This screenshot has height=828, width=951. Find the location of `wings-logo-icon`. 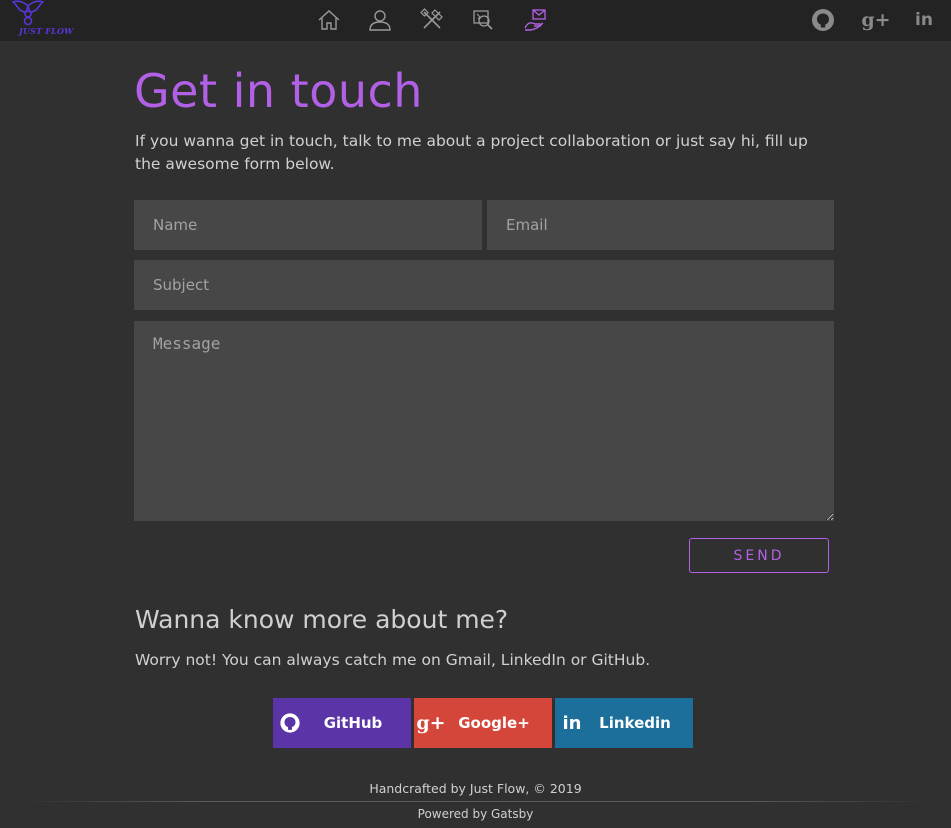

wings-logo-icon is located at coordinates (28, 13).